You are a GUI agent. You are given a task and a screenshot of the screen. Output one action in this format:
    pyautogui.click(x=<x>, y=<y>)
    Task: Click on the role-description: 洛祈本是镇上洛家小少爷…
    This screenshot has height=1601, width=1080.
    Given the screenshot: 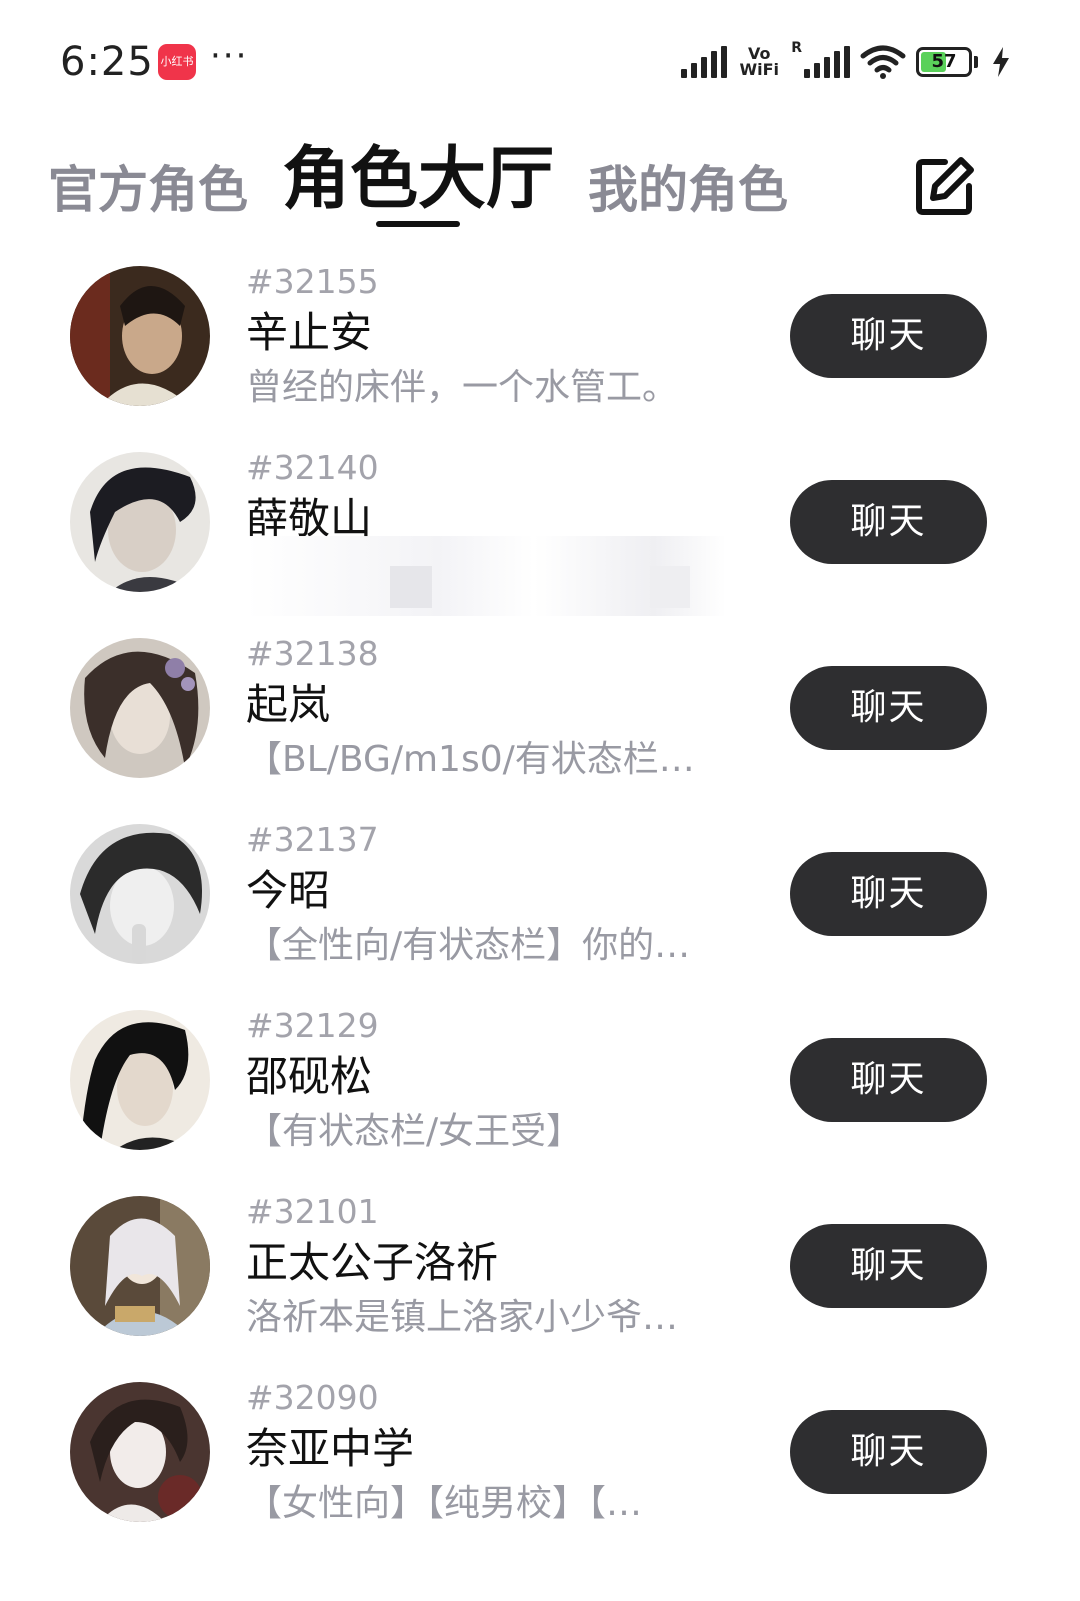 What is the action you would take?
    pyautogui.click(x=462, y=1317)
    